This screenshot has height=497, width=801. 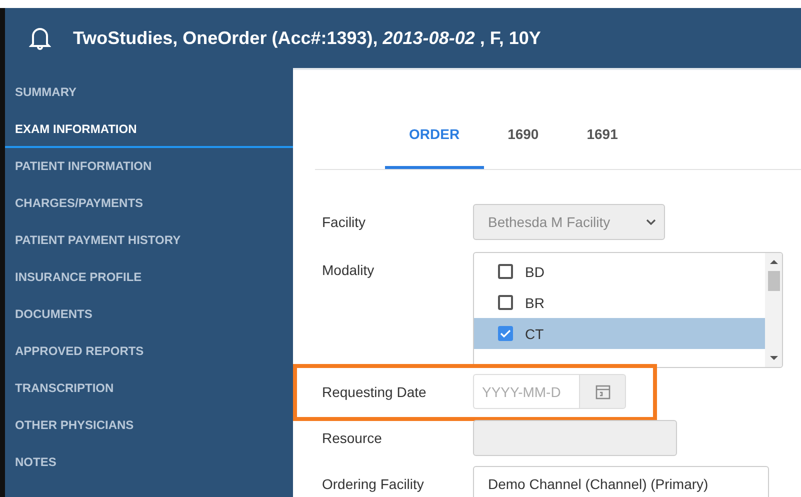 What do you see at coordinates (149, 314) in the screenshot?
I see `sidebar-item: DOCUMENTS` at bounding box center [149, 314].